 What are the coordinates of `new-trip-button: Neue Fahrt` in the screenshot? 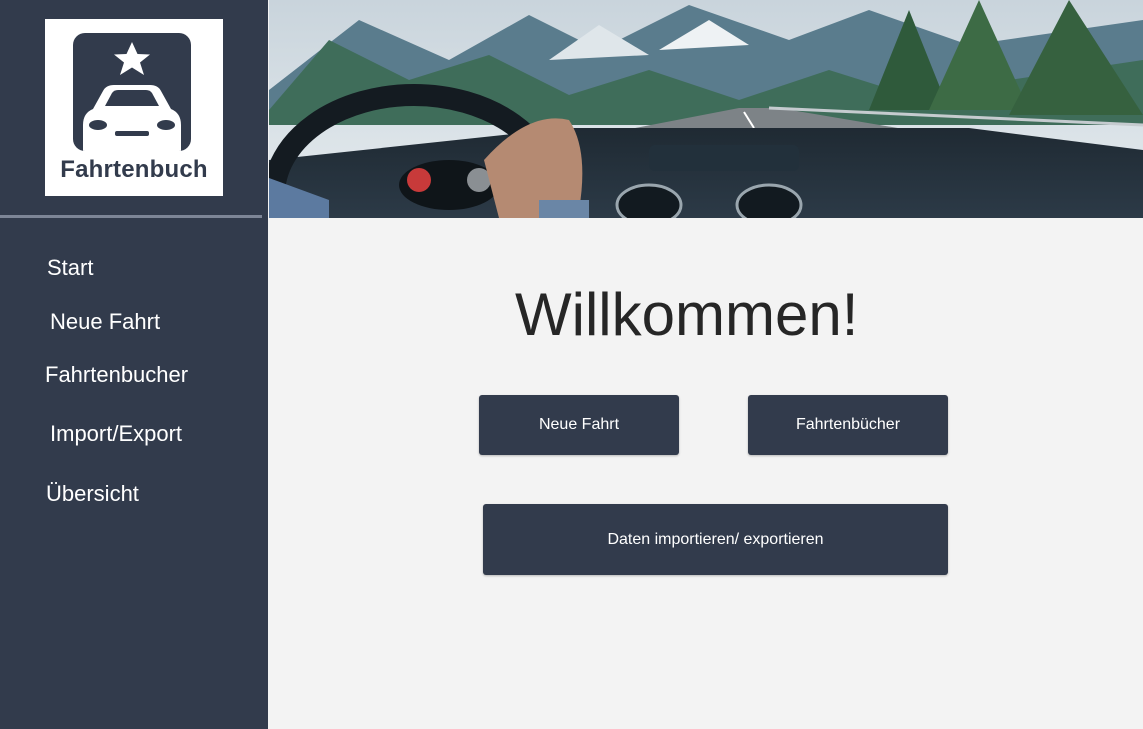 It's located at (579, 425).